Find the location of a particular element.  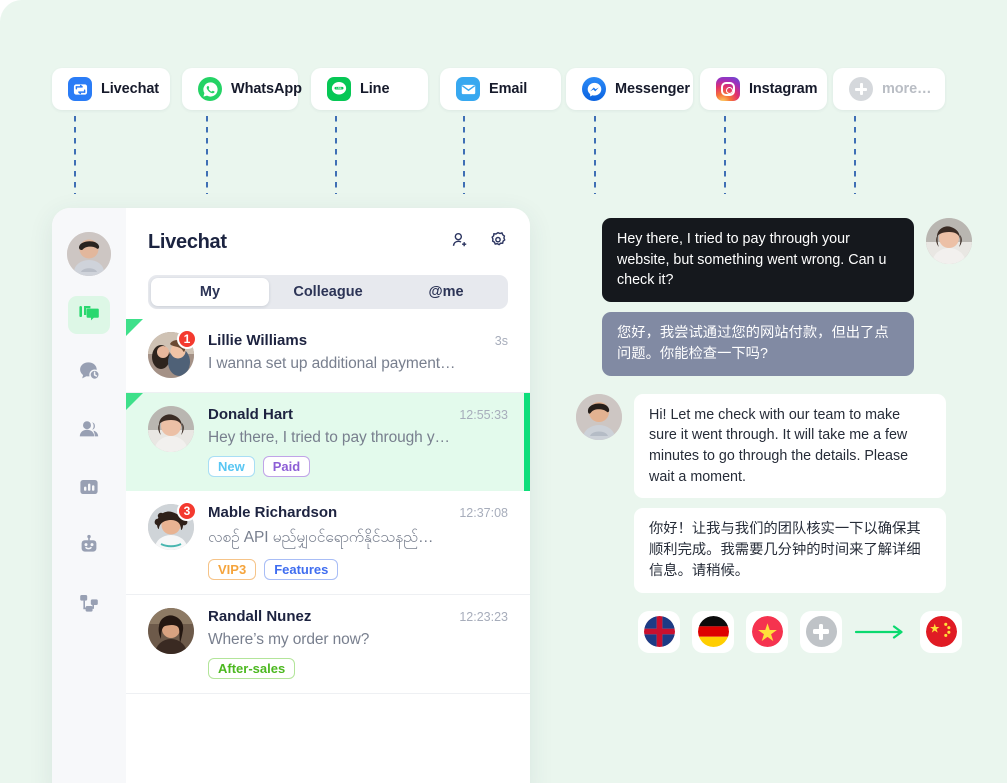

channel-tab-whatsapp: WhatsApp is located at coordinates (242, 89).